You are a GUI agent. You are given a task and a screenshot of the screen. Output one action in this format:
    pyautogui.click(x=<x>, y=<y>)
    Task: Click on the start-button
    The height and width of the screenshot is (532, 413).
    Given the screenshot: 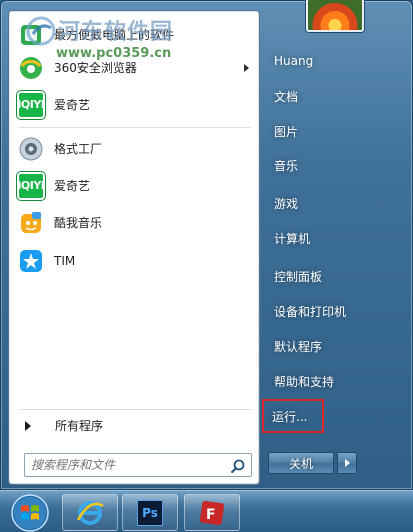 What is the action you would take?
    pyautogui.click(x=30, y=512)
    